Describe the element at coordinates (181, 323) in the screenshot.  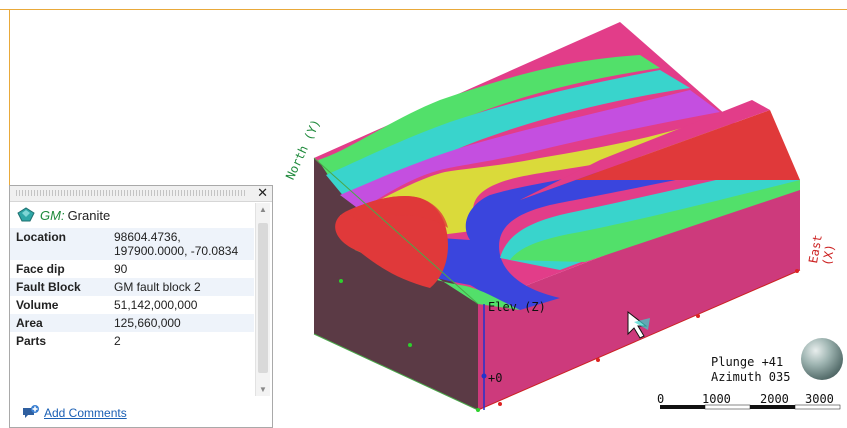
I see `prop-value: 125,660,000` at that location.